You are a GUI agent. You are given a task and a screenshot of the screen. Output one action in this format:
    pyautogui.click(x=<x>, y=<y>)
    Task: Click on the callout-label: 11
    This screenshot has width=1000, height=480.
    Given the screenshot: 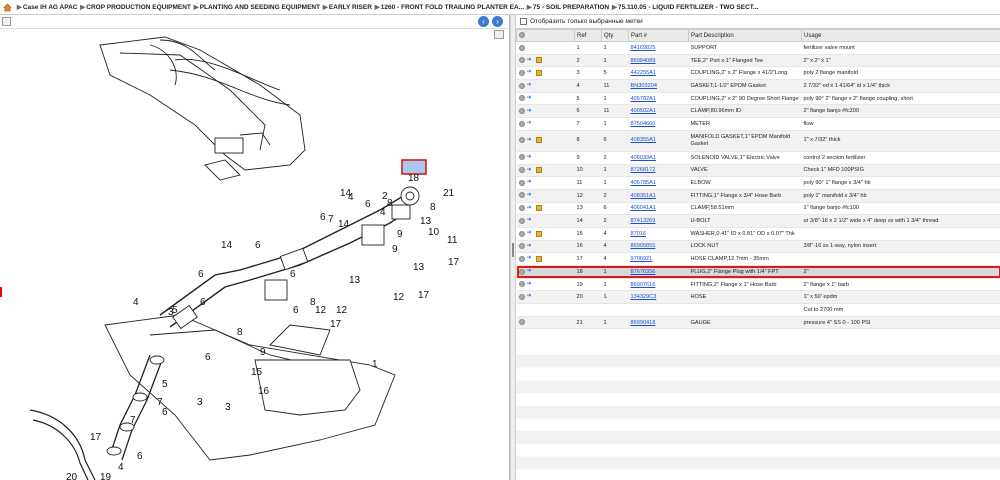 What is the action you would take?
    pyautogui.click(x=452, y=240)
    